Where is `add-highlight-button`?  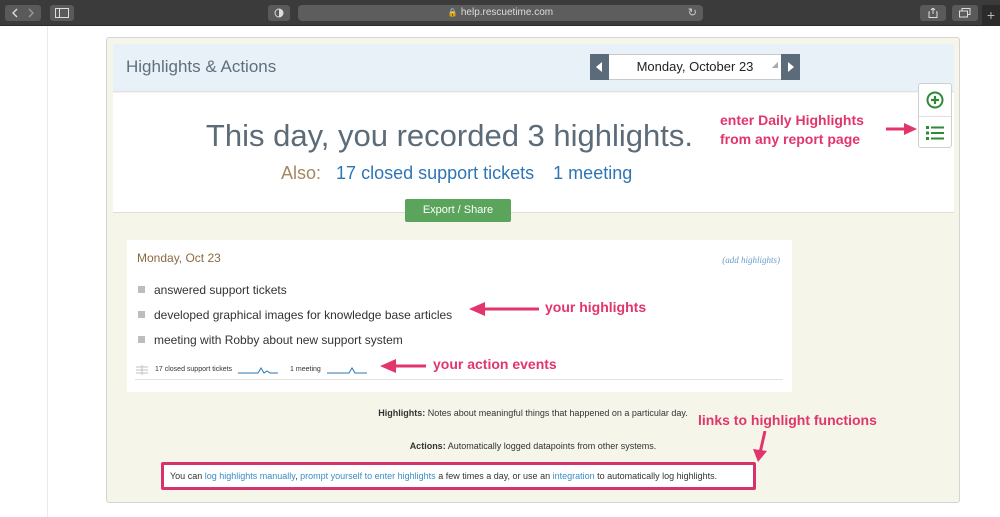
add-highlight-button is located at coordinates (935, 100).